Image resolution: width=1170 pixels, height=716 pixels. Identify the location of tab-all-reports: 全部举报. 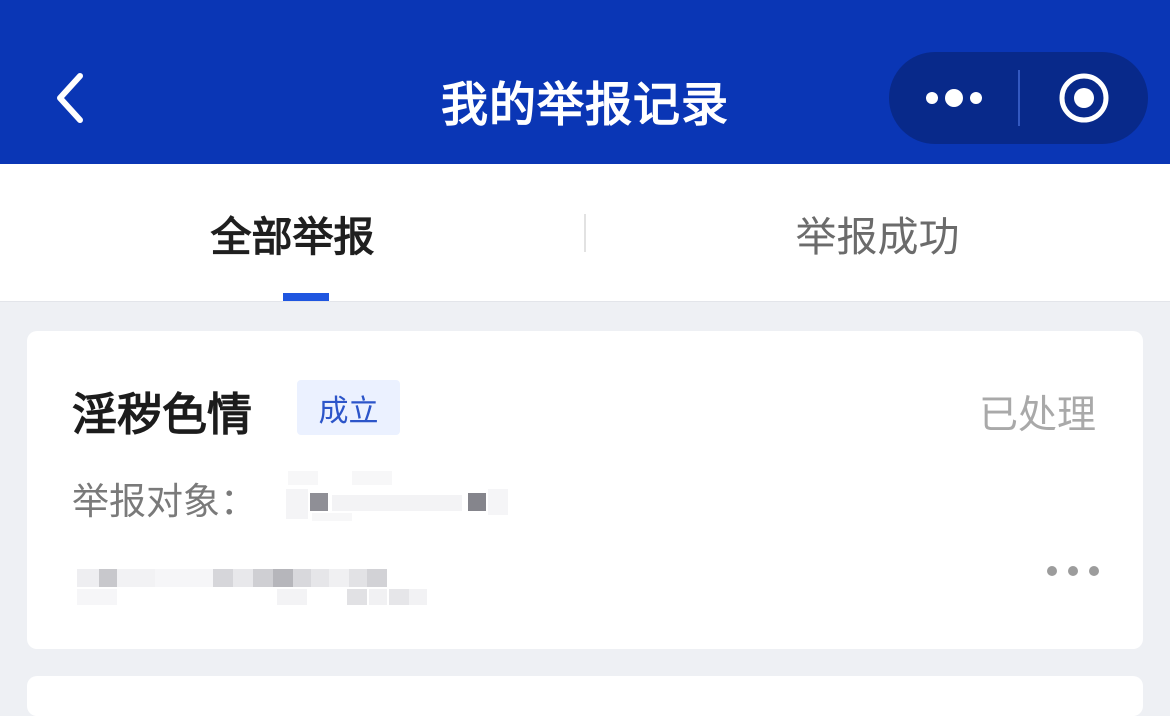
(292, 232).